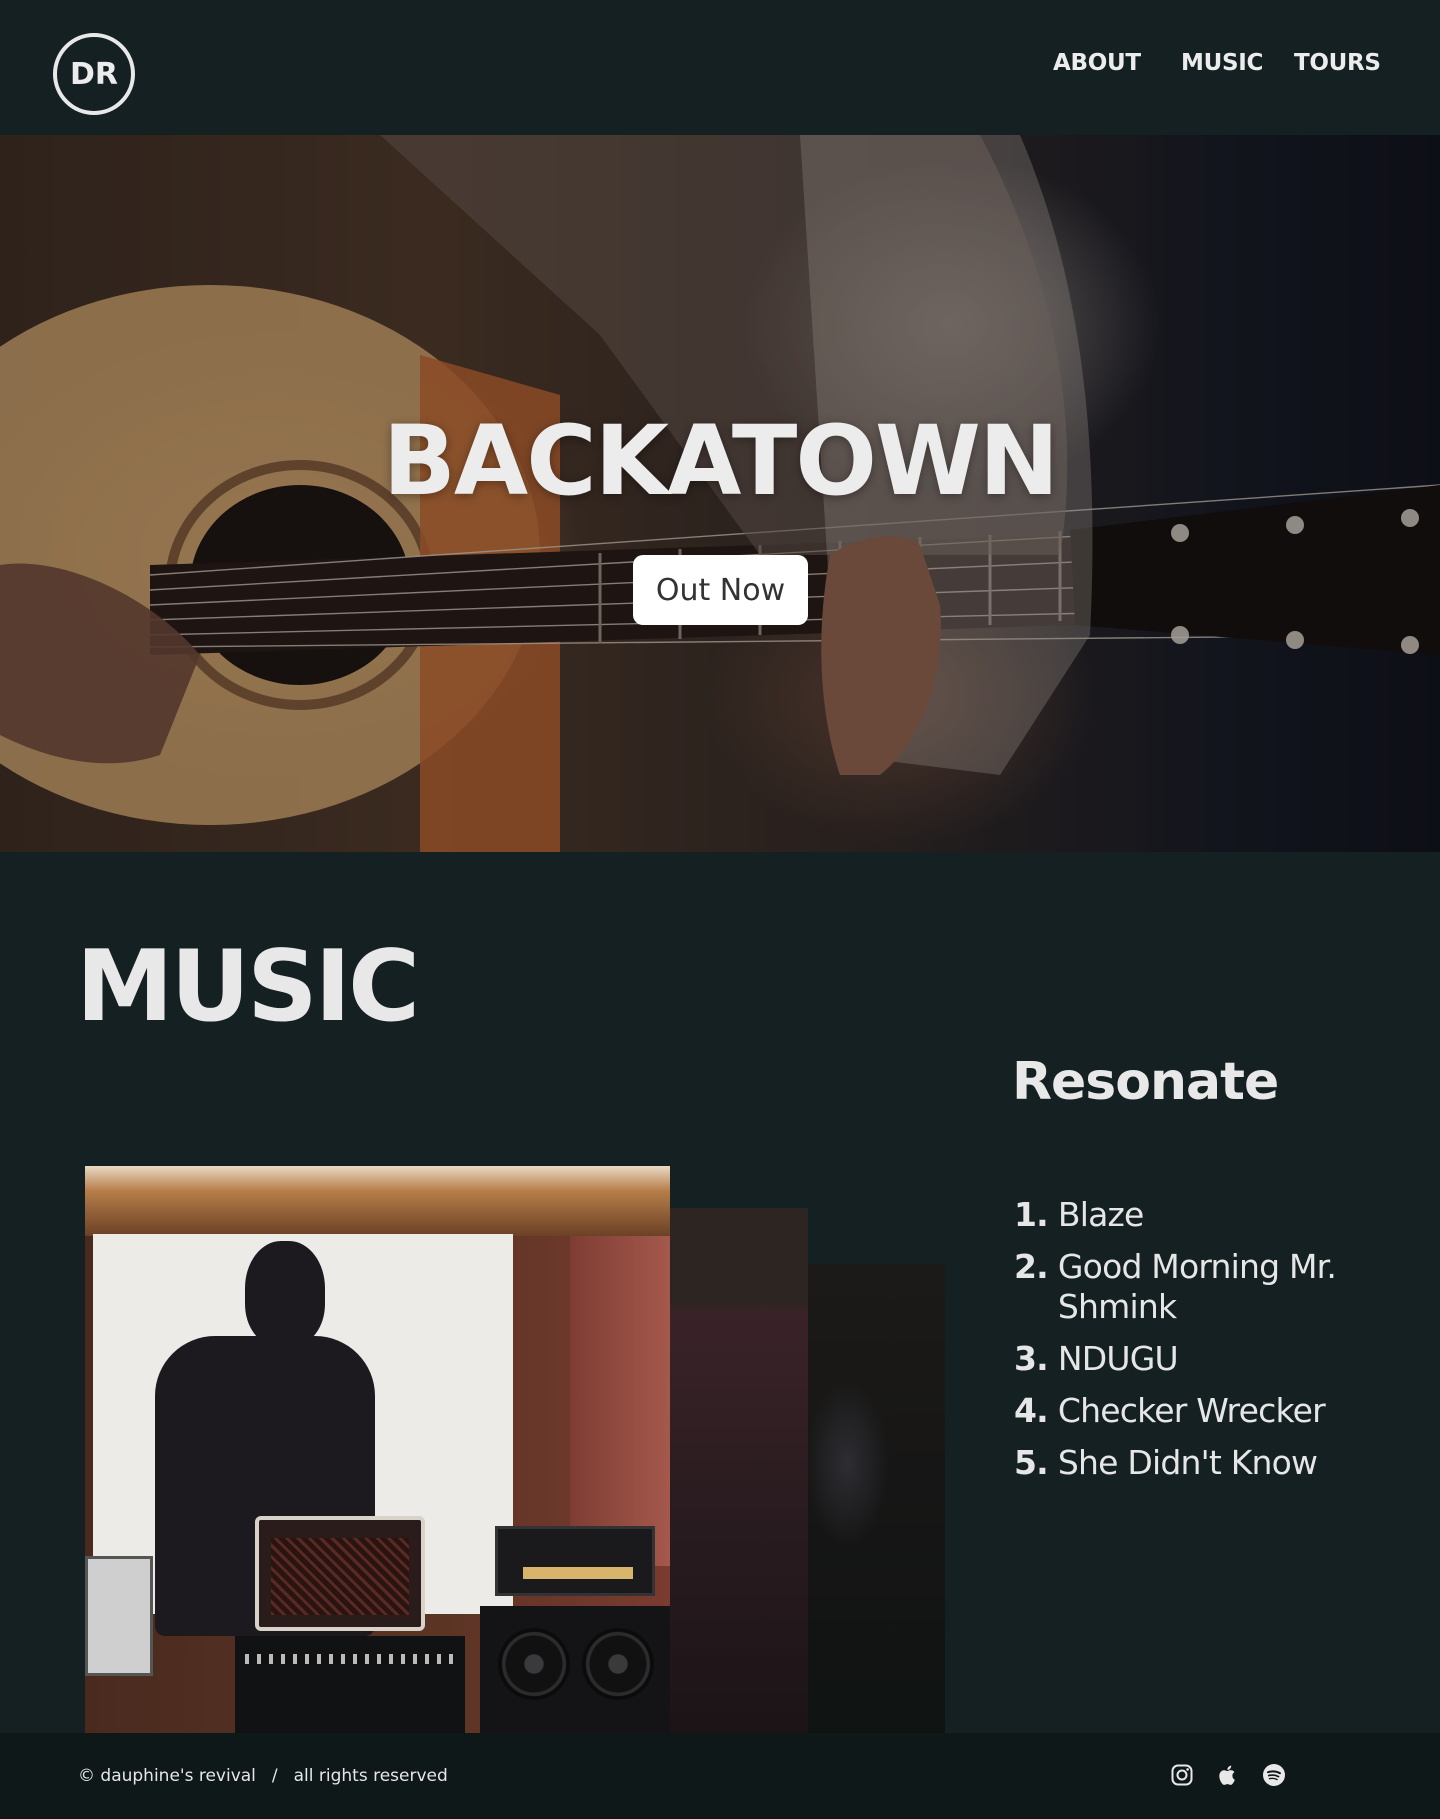 The height and width of the screenshot is (1819, 1440). What do you see at coordinates (377, 1201) in the screenshot?
I see `cover-ceiling` at bounding box center [377, 1201].